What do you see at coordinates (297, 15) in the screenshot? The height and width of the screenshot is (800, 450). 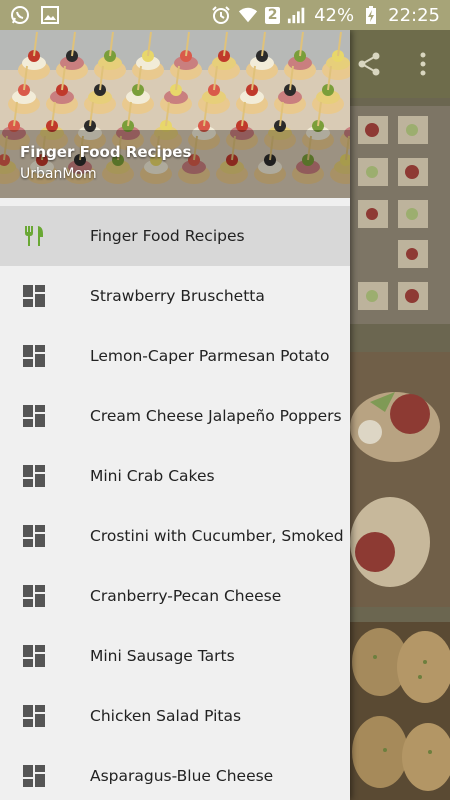 I see `signal-icon` at bounding box center [297, 15].